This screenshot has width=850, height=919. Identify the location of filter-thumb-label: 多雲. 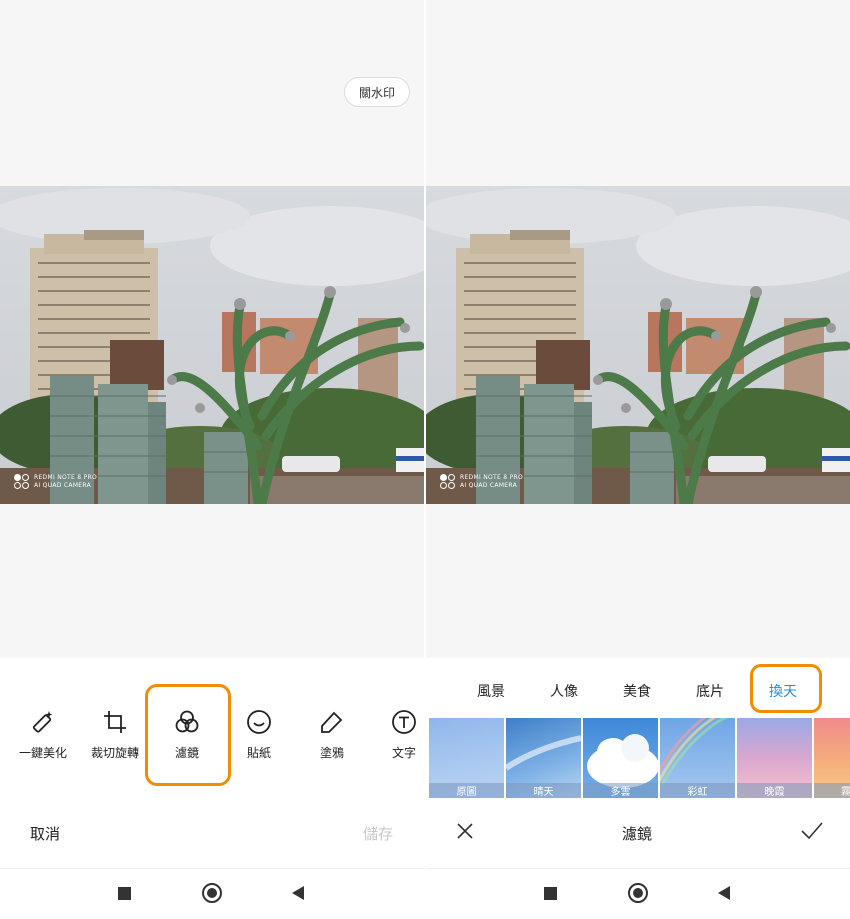
(620, 790).